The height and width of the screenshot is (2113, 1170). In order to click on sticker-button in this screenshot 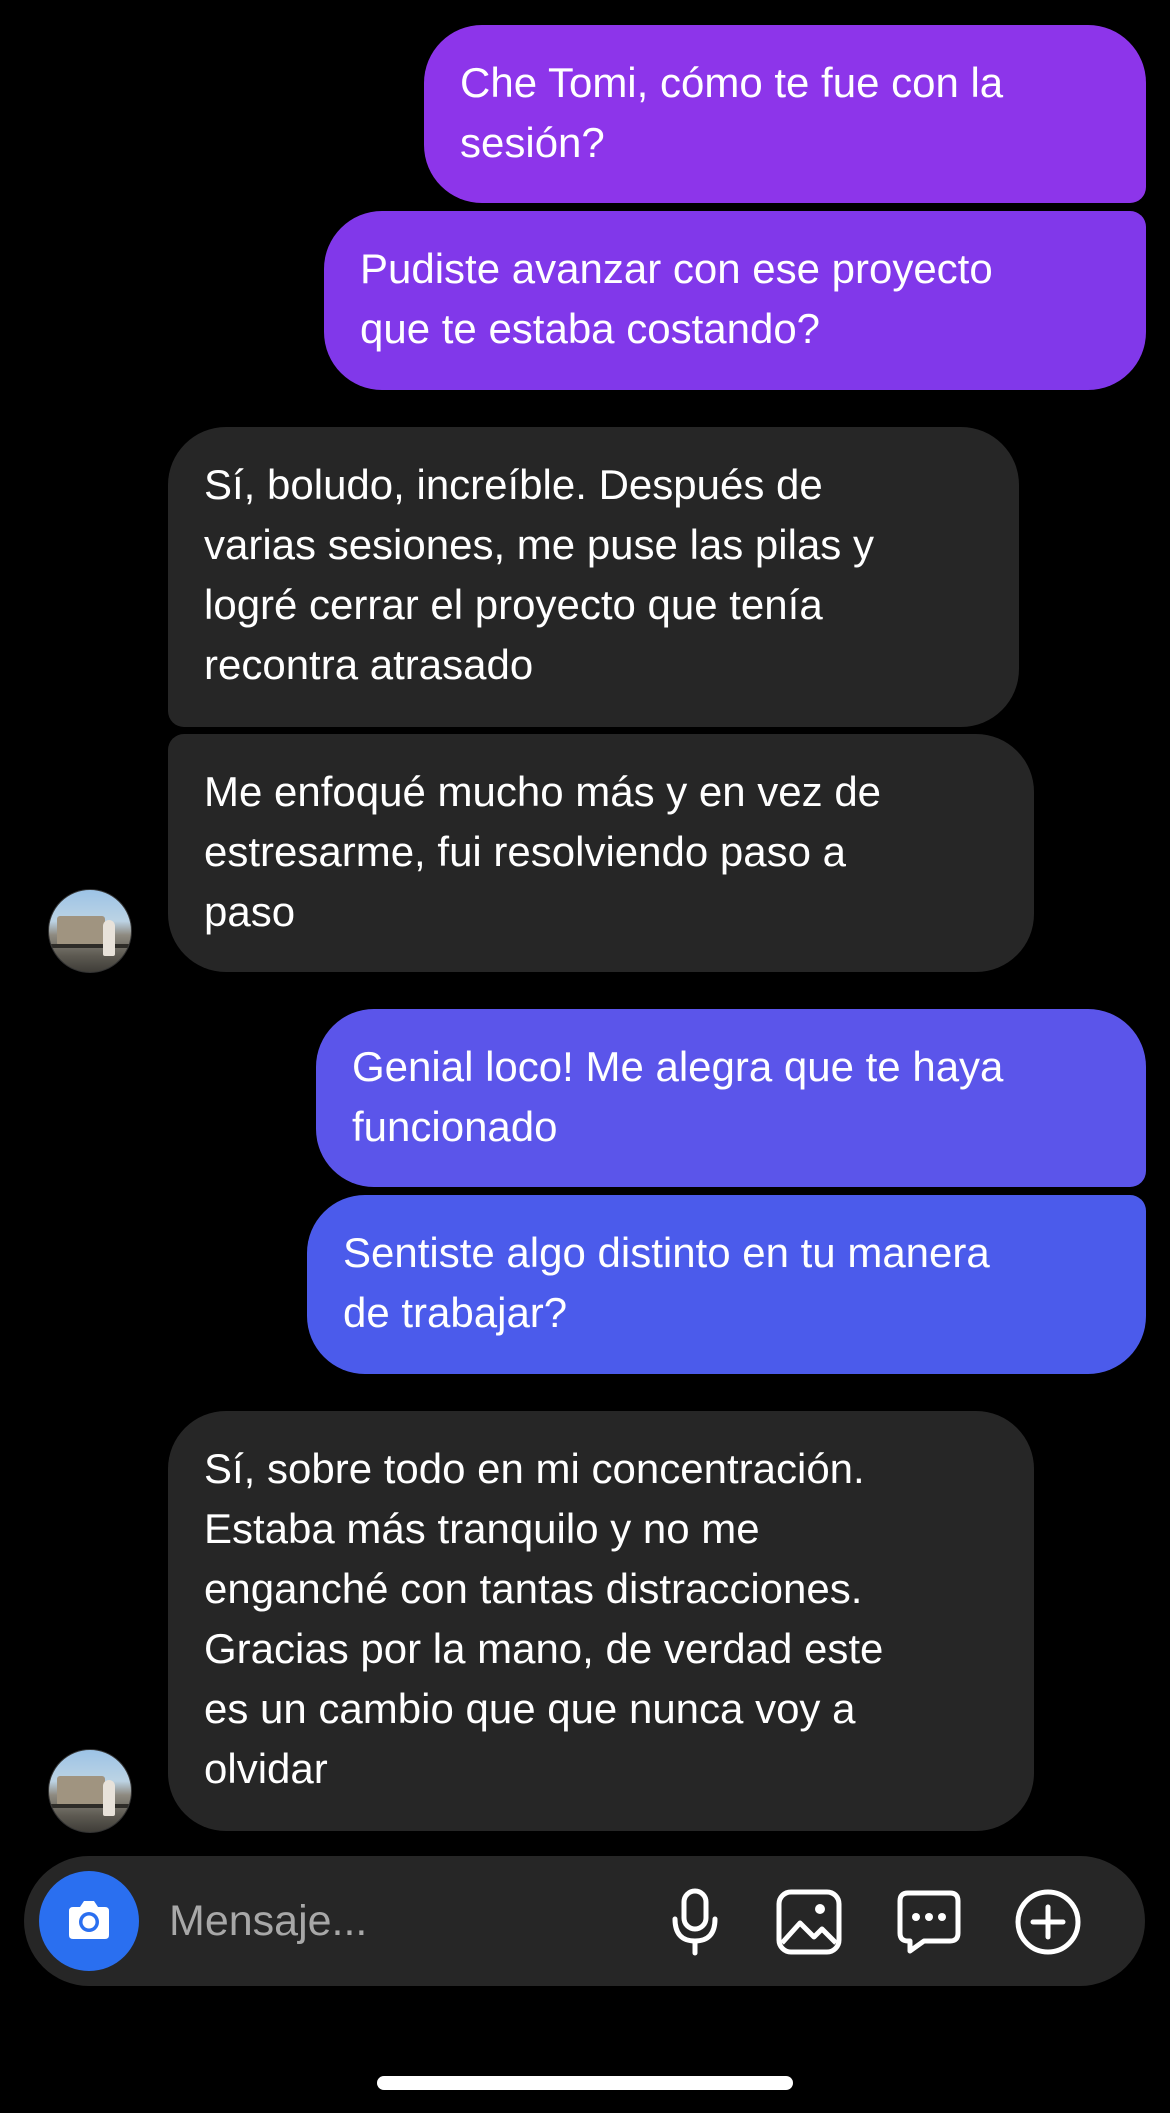, I will do `click(929, 1922)`.